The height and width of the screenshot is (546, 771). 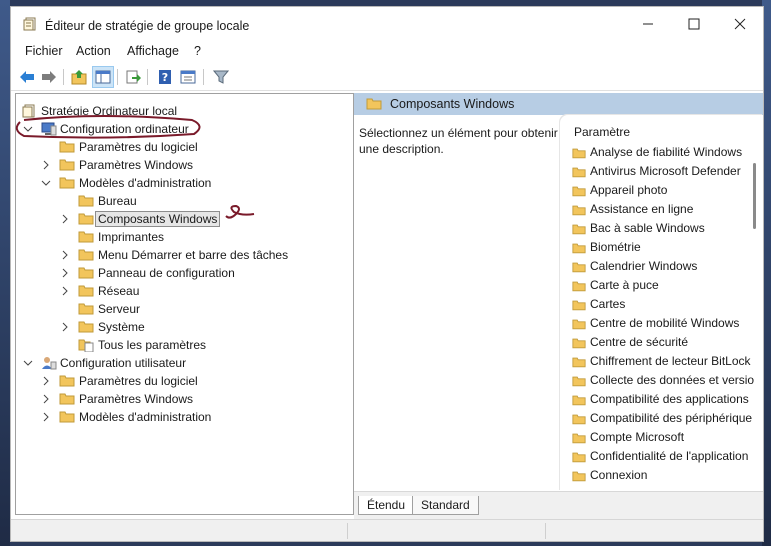 I want to click on policy-editor-app-icon, so click(x=30, y=24).